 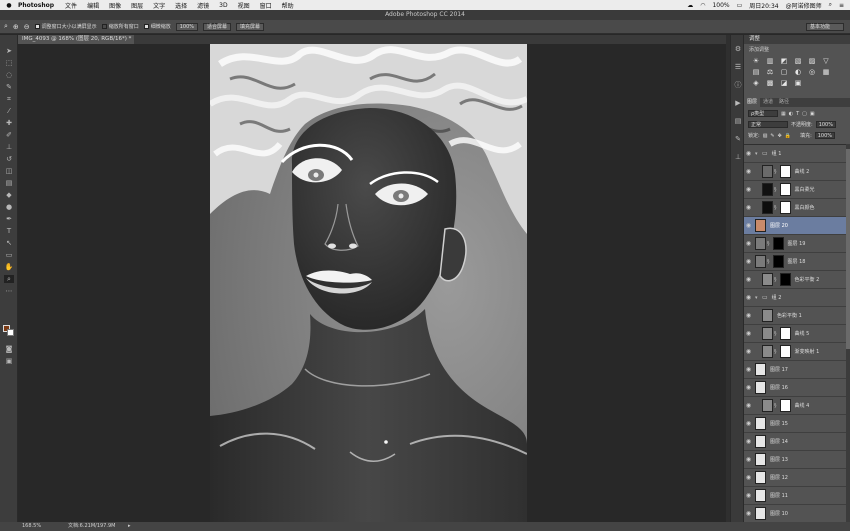 I want to click on filter-pixel-icon: ▦, so click(x=783, y=114).